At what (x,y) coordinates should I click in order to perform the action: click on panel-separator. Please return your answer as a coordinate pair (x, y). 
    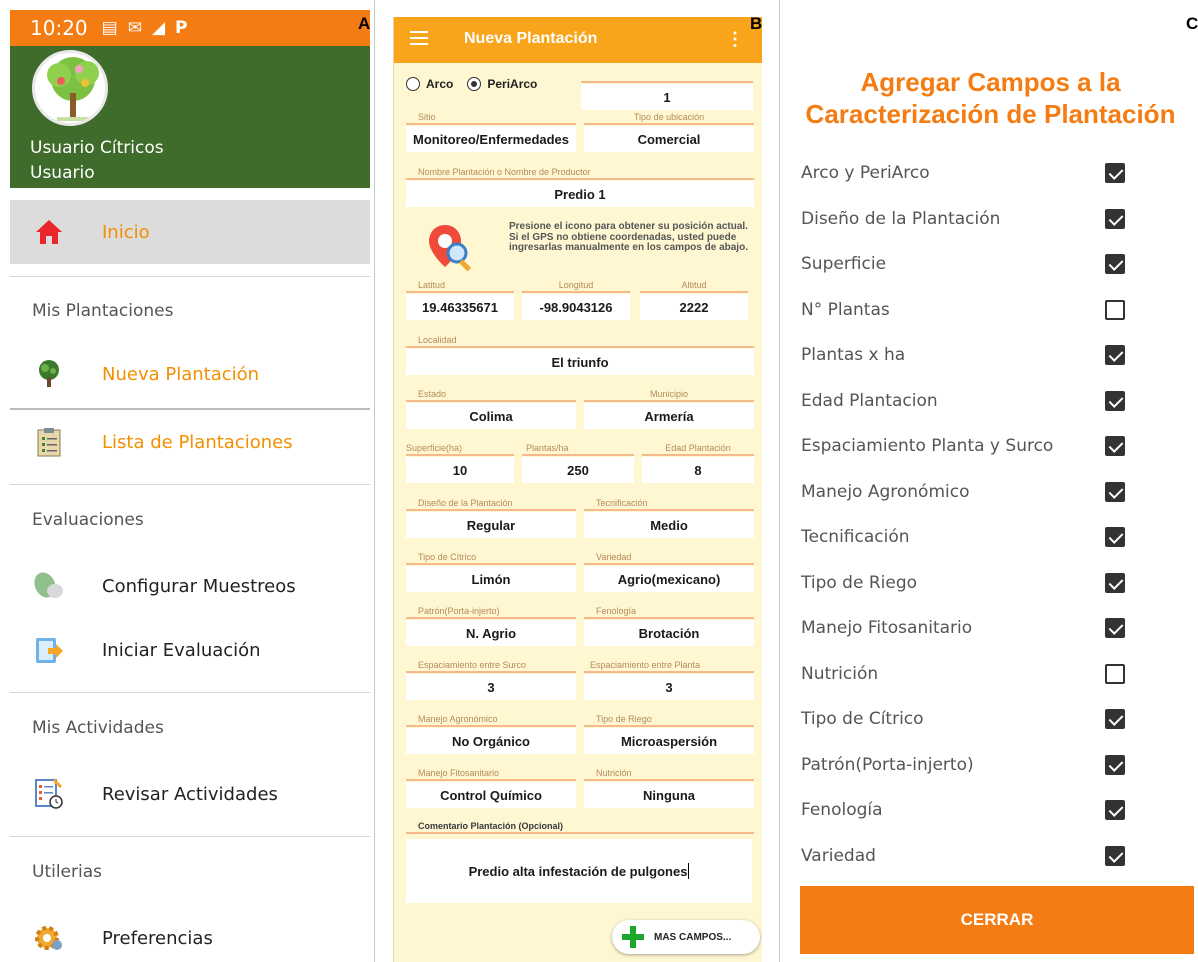
    Looking at the image, I should click on (779, 481).